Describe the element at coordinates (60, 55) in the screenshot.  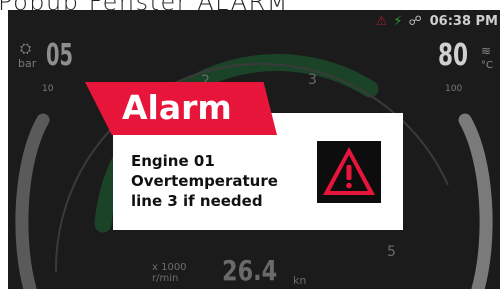
I see `pressure-value: 05` at that location.